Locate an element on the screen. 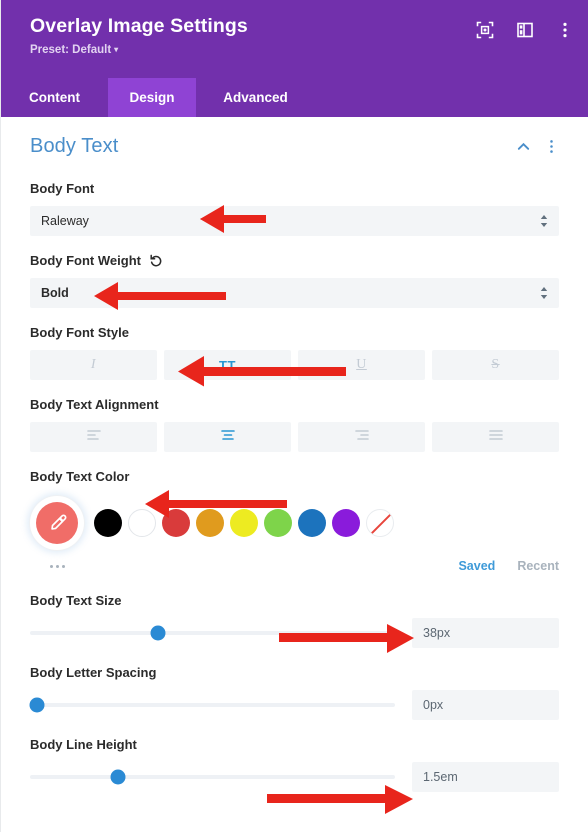  section-header-body-text: Body Text is located at coordinates (294, 140).